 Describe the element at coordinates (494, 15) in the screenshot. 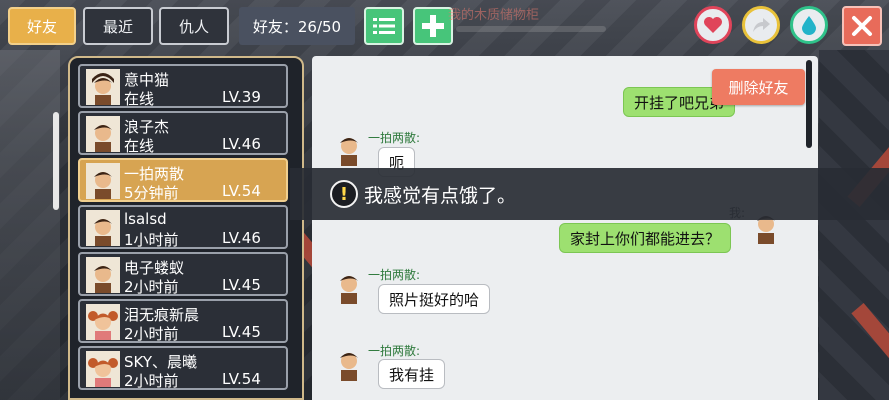

I see `background-caption: 我的木质储物柜` at that location.